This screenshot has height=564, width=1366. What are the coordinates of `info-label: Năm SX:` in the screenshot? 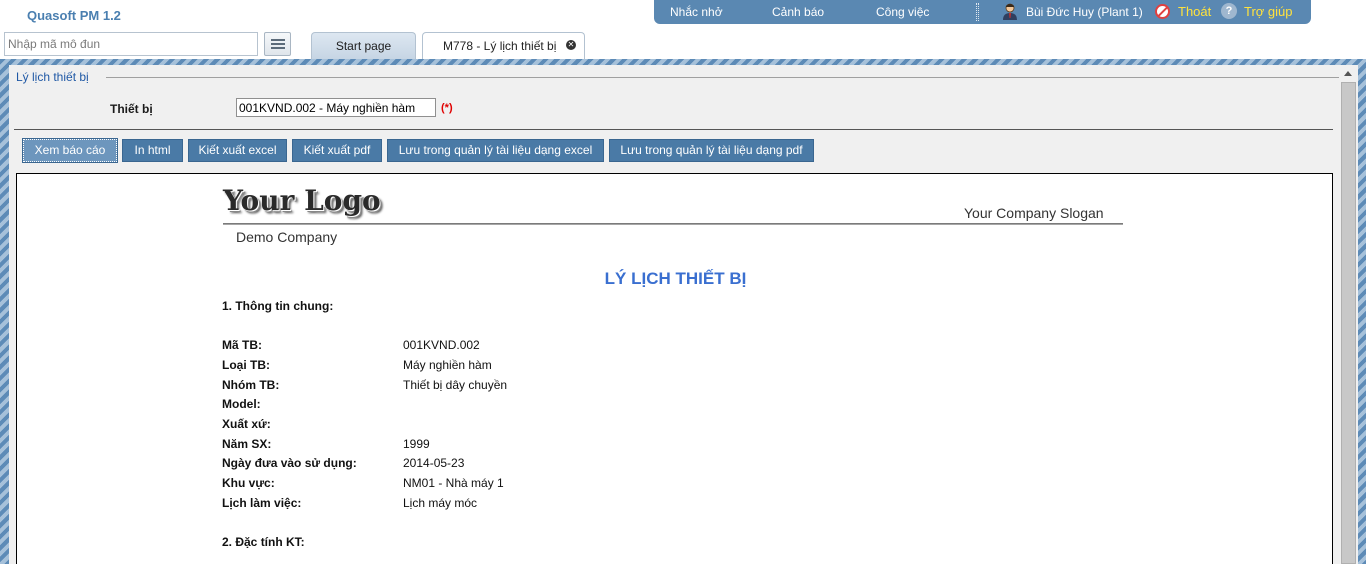 It's located at (247, 444).